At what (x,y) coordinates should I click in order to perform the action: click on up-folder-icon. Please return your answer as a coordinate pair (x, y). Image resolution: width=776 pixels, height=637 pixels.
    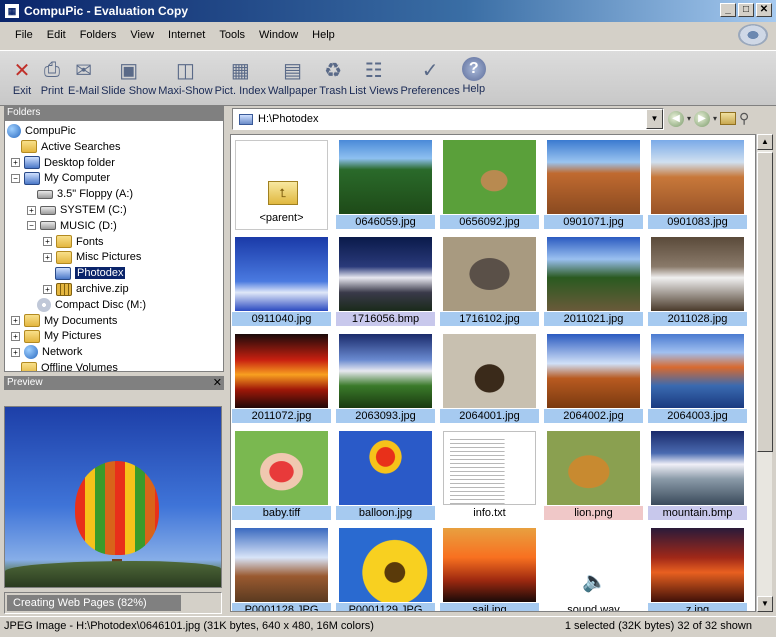
    Looking at the image, I should click on (728, 118).